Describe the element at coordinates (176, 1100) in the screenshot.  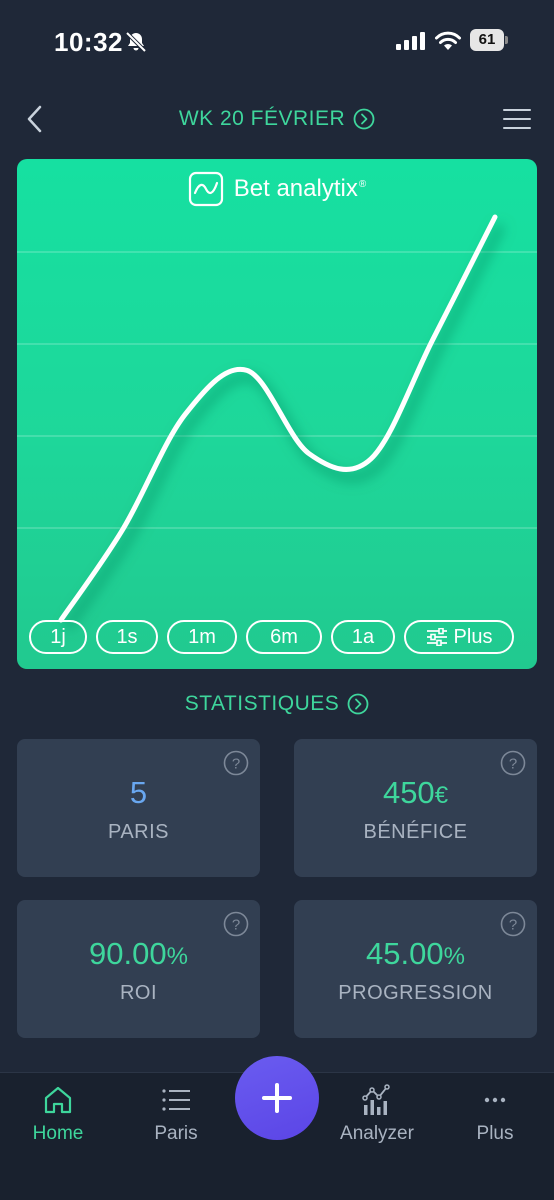
I see `list-icon` at that location.